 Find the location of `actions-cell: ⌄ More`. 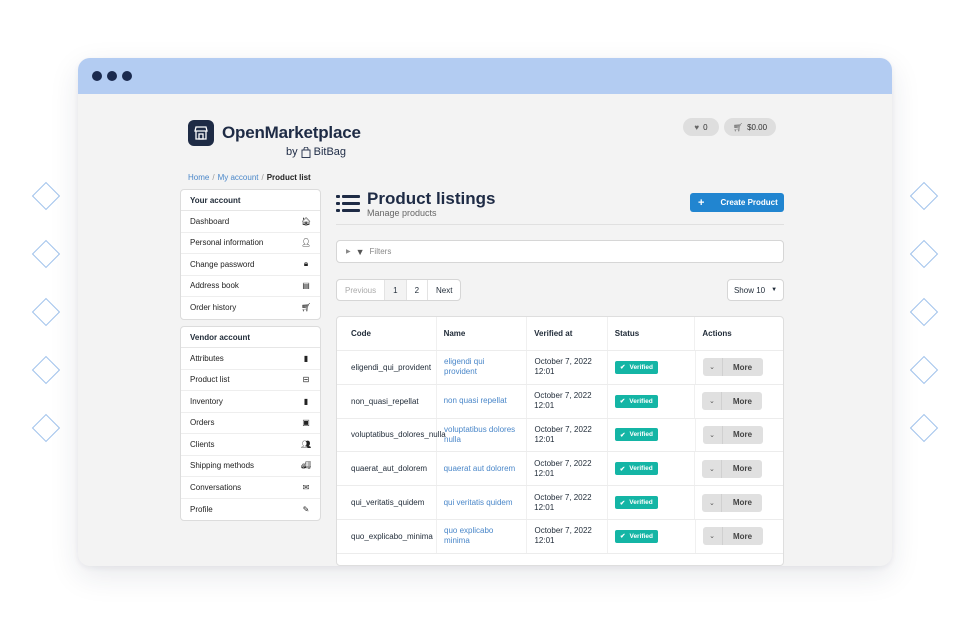

actions-cell: ⌄ More is located at coordinates (739, 468).